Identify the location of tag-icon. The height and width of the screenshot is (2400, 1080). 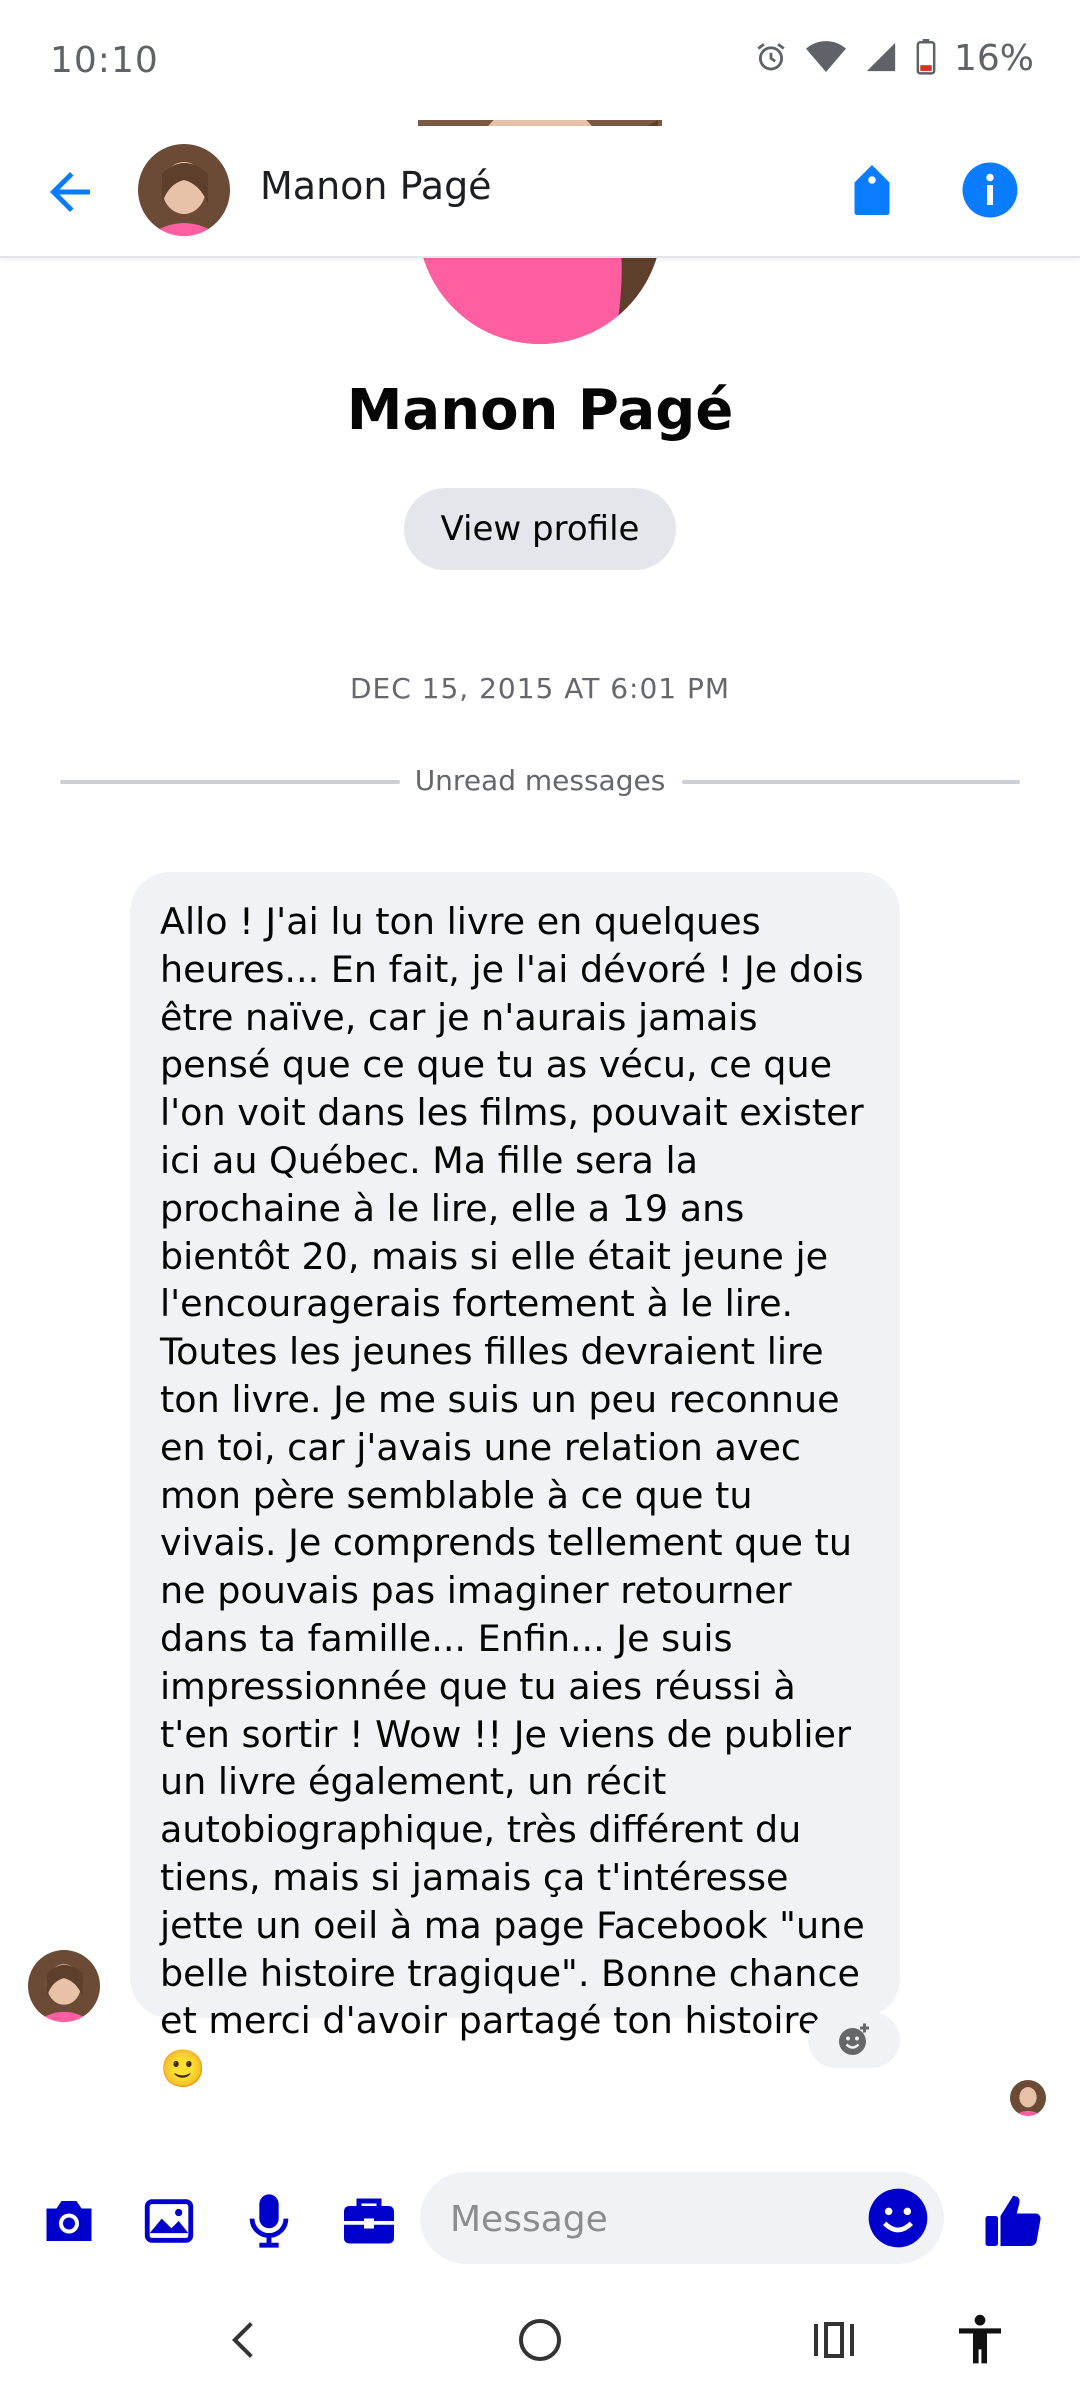
(872, 190).